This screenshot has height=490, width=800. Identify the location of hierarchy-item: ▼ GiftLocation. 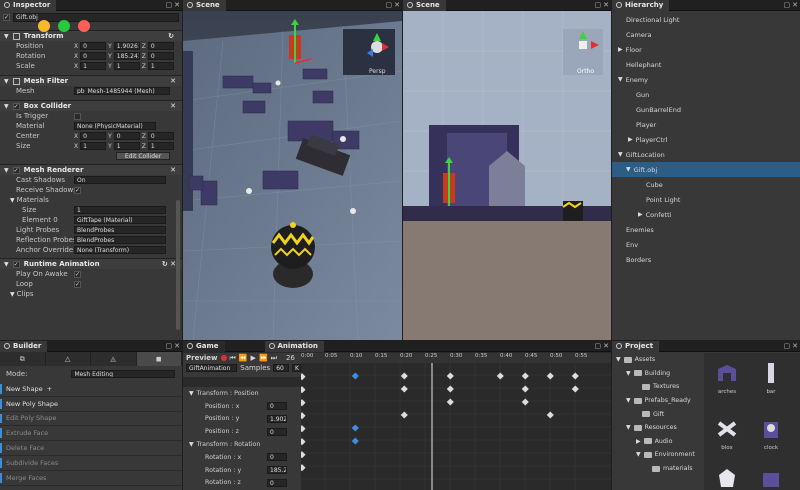
(706, 154).